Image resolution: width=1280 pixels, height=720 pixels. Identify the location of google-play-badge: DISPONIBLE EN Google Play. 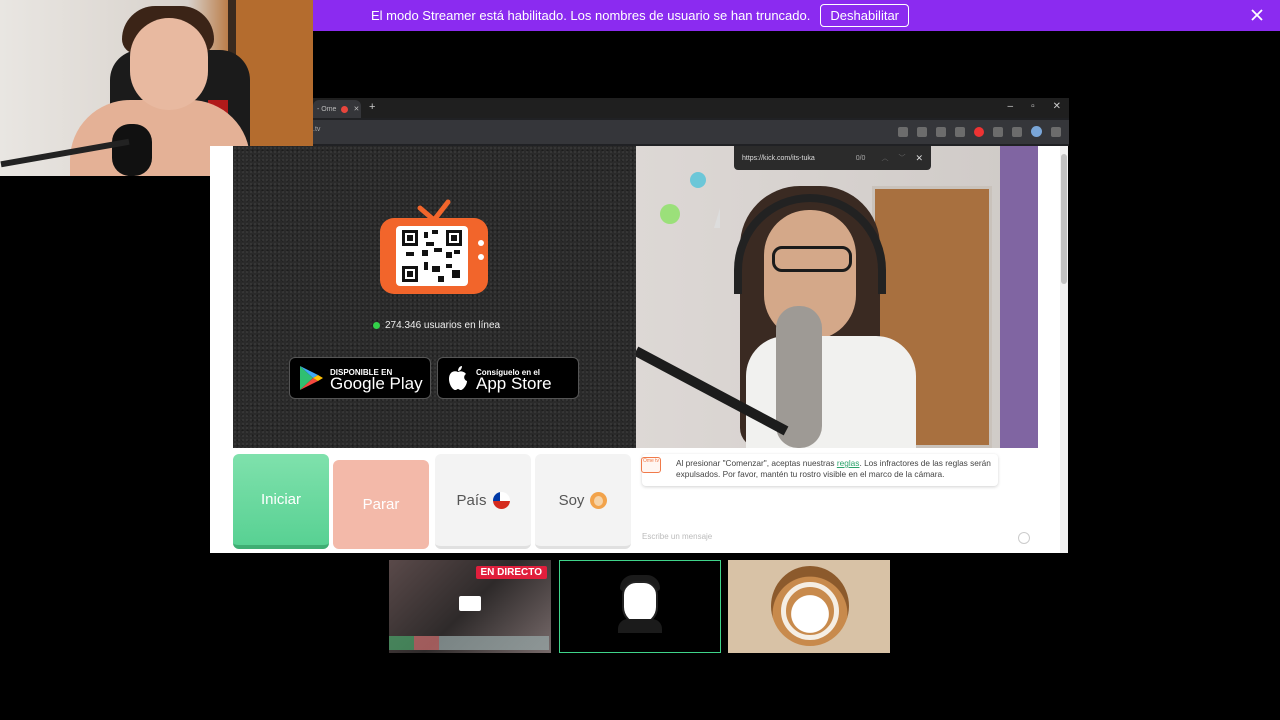
(360, 378).